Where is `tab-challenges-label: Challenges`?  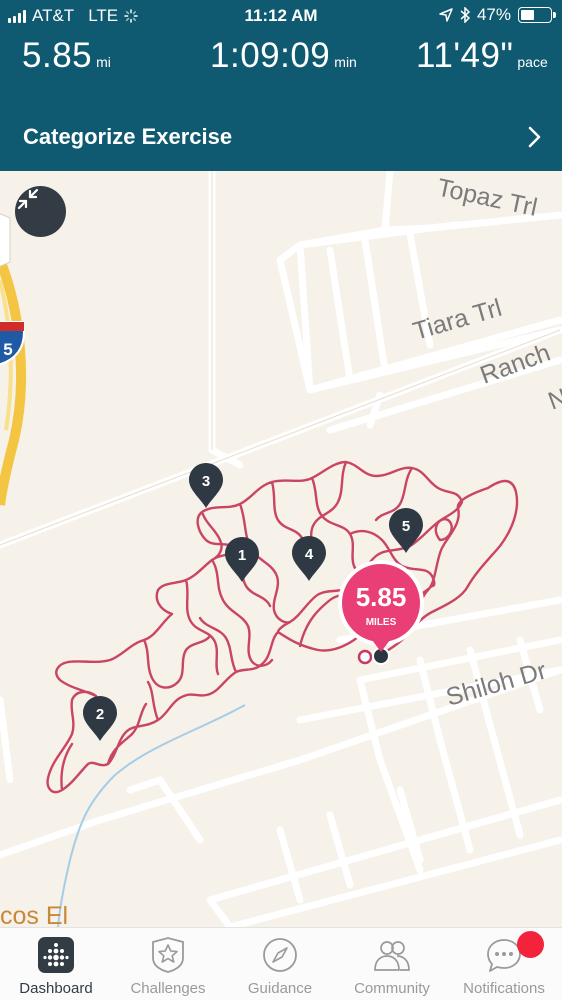
tab-challenges-label: Challenges is located at coordinates (168, 988).